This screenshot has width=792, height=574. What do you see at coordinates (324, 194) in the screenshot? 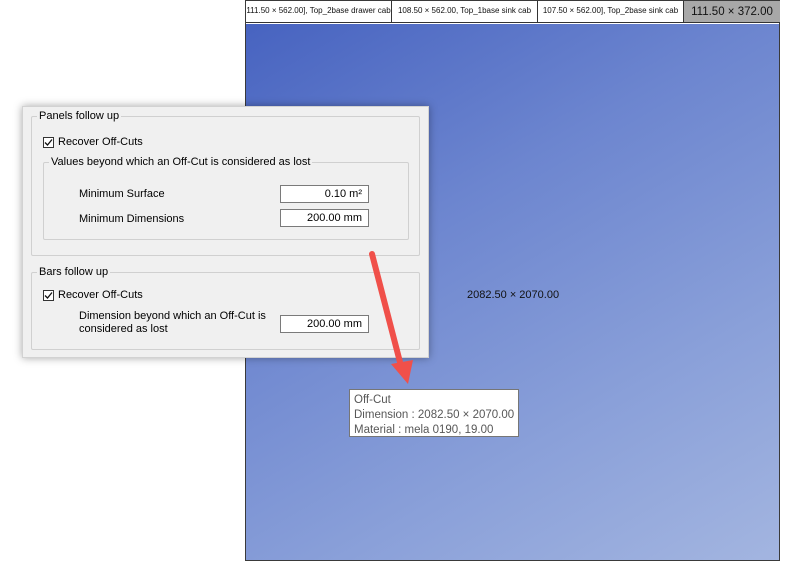
I see `min-surface-input: 0.10 m²` at bounding box center [324, 194].